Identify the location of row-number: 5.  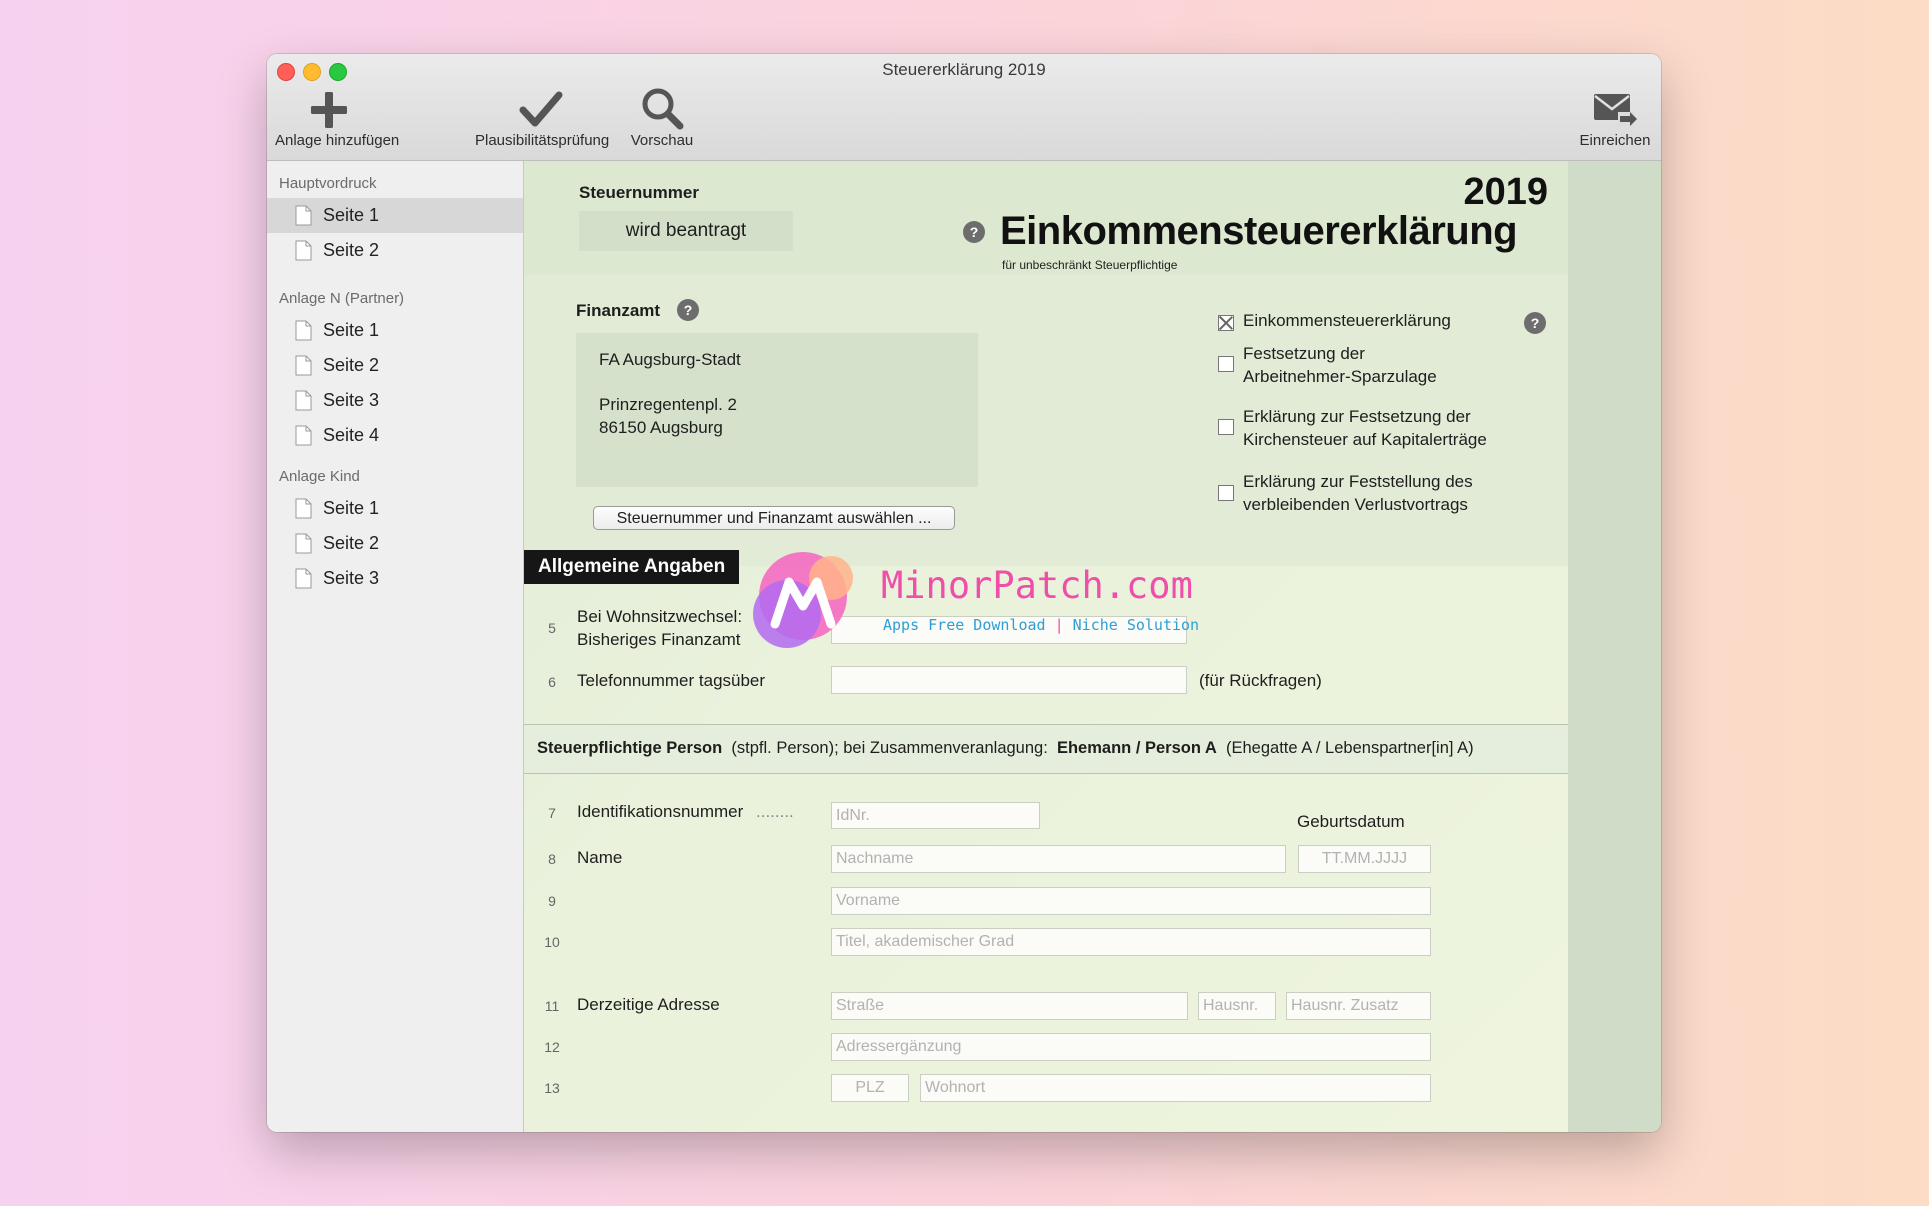
(552, 628).